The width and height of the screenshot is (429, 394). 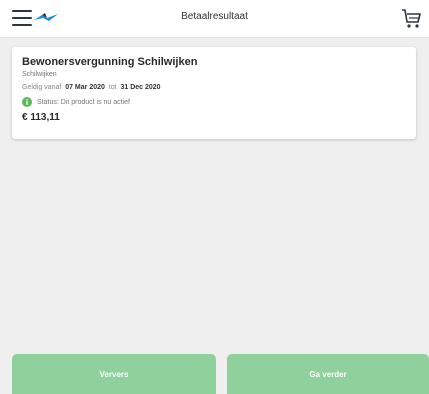 I want to click on page-title: Betaalresultaat, so click(x=214, y=16).